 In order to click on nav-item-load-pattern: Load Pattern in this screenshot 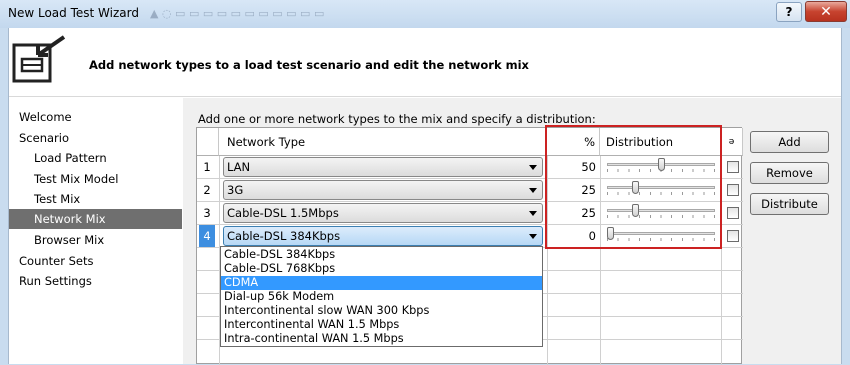, I will do `click(95, 158)`.